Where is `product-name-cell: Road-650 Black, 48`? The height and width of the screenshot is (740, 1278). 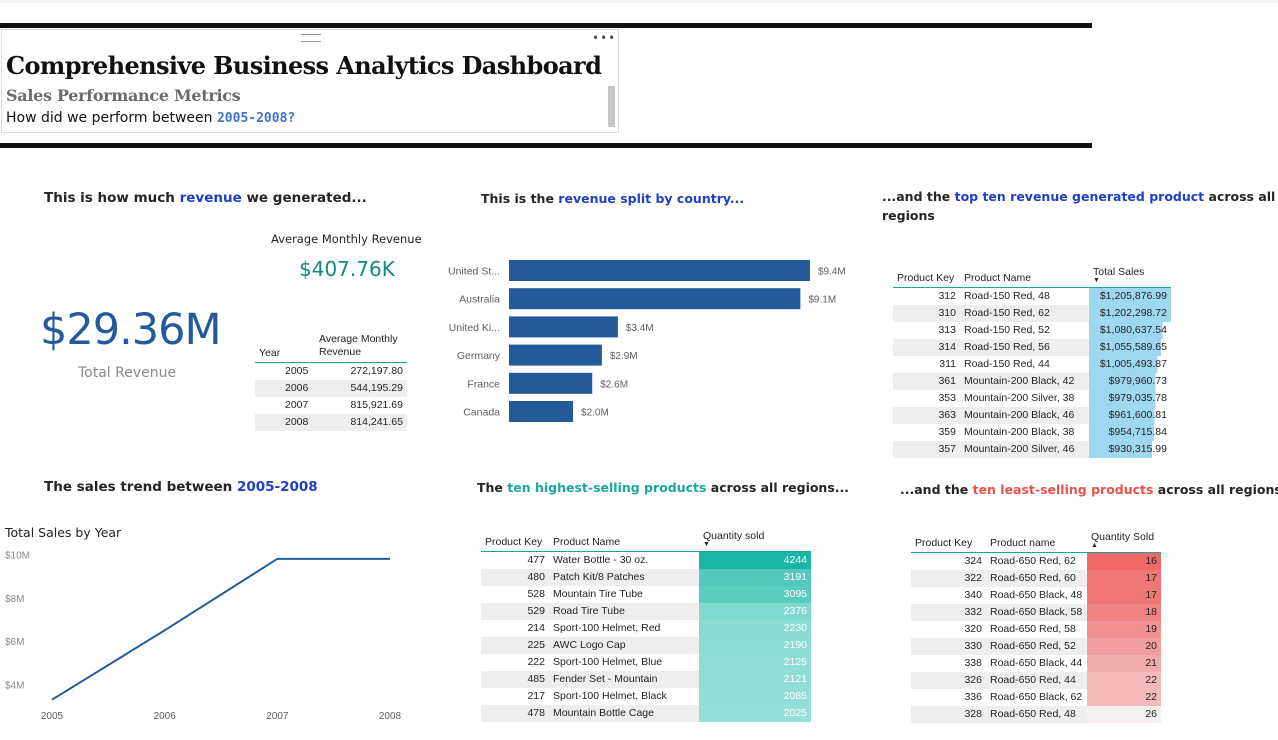 product-name-cell: Road-650 Black, 48 is located at coordinates (1036, 595).